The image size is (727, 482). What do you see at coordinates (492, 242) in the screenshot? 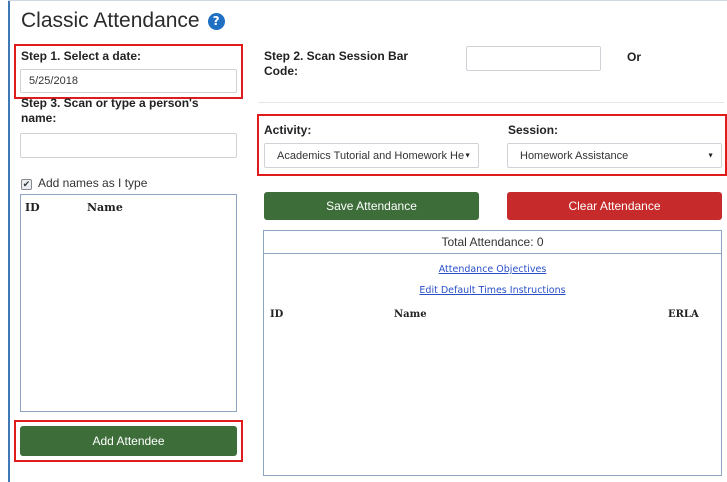
I see `total-attendance: Total Attendance: 0` at bounding box center [492, 242].